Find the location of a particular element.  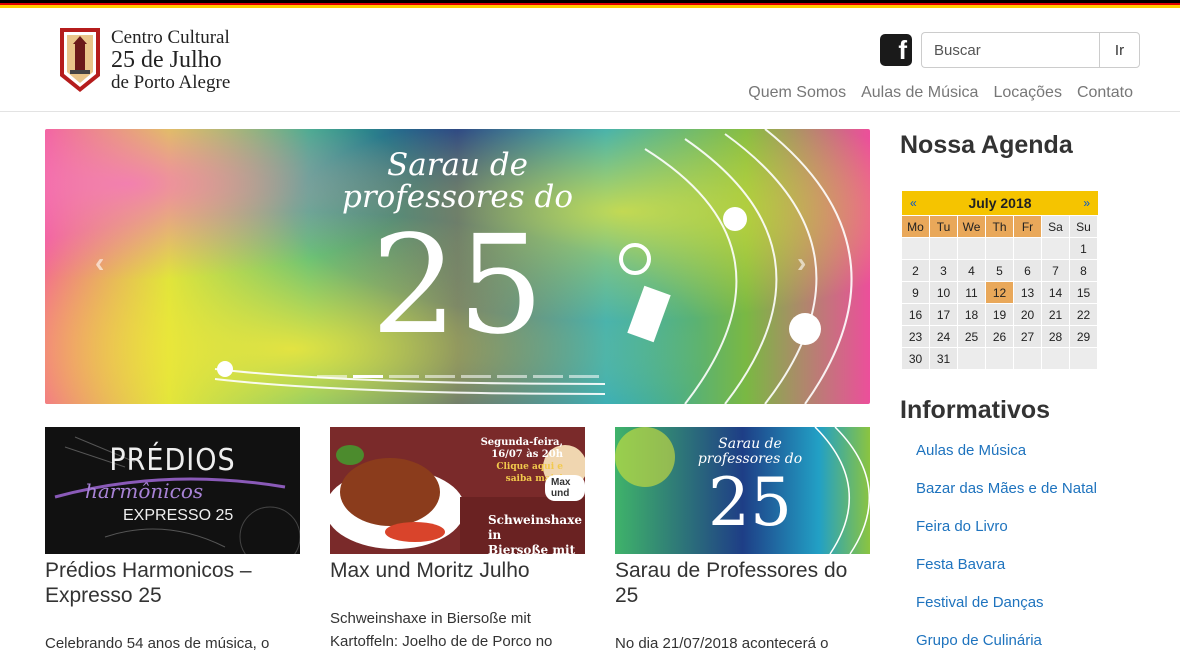

calendar-weekday: Th is located at coordinates (999, 226).